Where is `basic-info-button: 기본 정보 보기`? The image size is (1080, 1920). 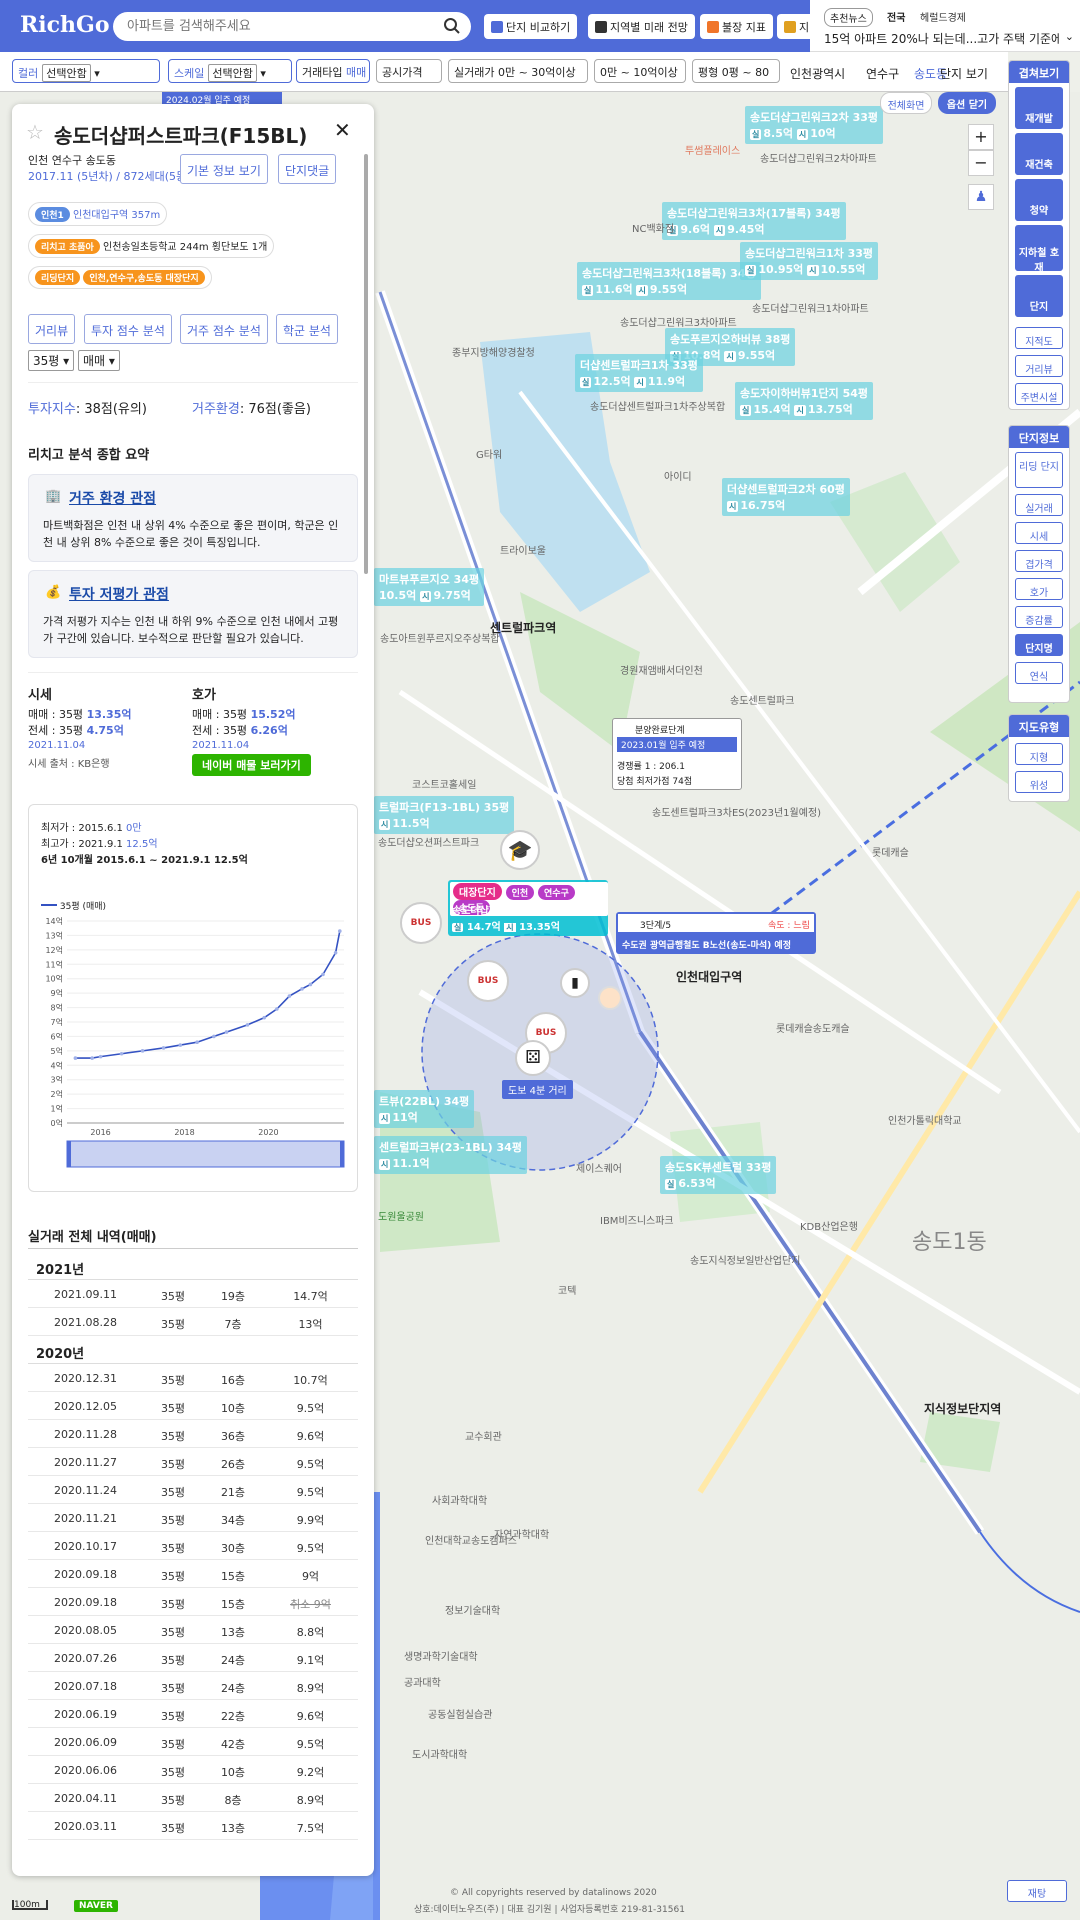
basic-info-button: 기본 정보 보기 is located at coordinates (224, 169).